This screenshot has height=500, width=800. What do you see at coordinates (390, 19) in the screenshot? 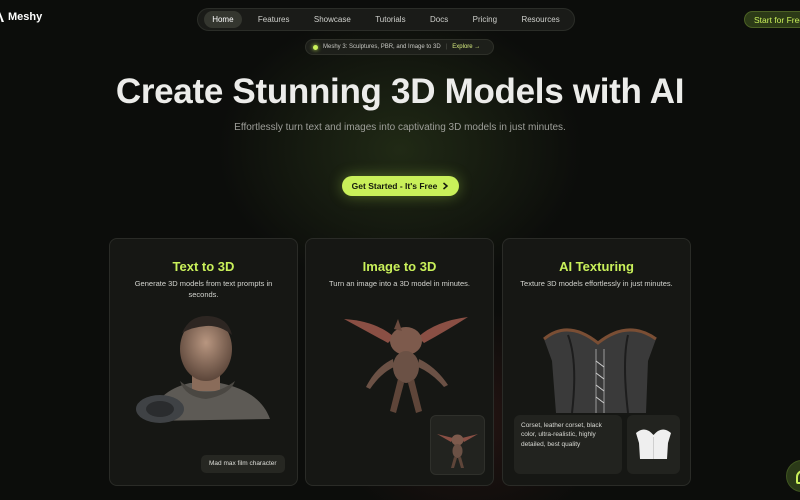
I see `nav-tutorials: Tutorials` at bounding box center [390, 19].